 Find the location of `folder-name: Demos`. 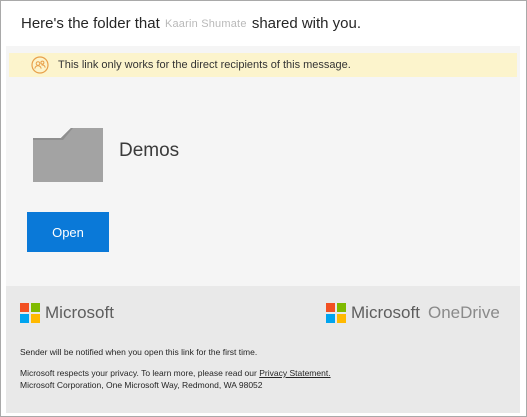

folder-name: Demos is located at coordinates (149, 151).